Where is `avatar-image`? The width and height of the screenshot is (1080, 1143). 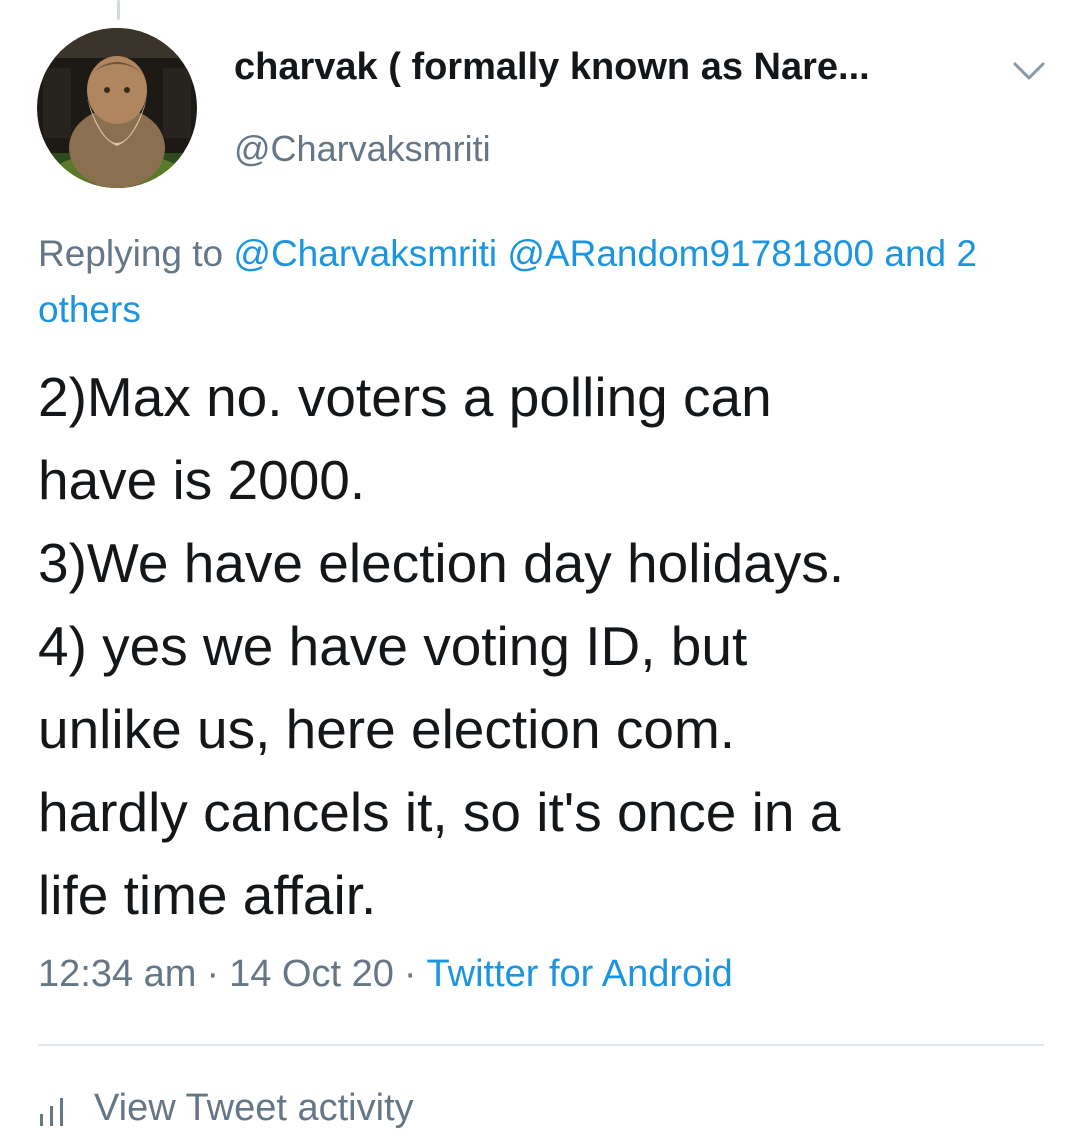
avatar-image is located at coordinates (117, 108).